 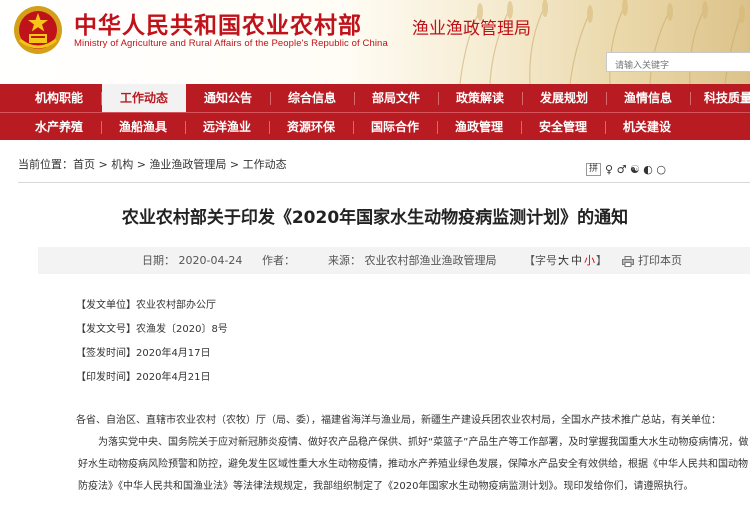 I want to click on search-box, so click(x=678, y=63).